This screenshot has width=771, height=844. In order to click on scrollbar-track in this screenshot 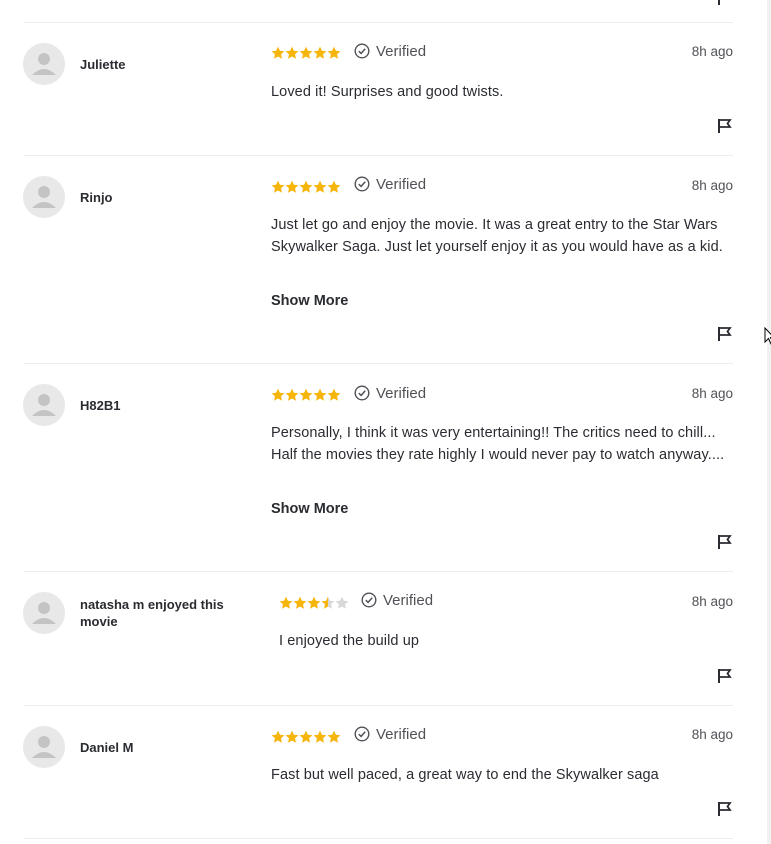, I will do `click(769, 422)`.